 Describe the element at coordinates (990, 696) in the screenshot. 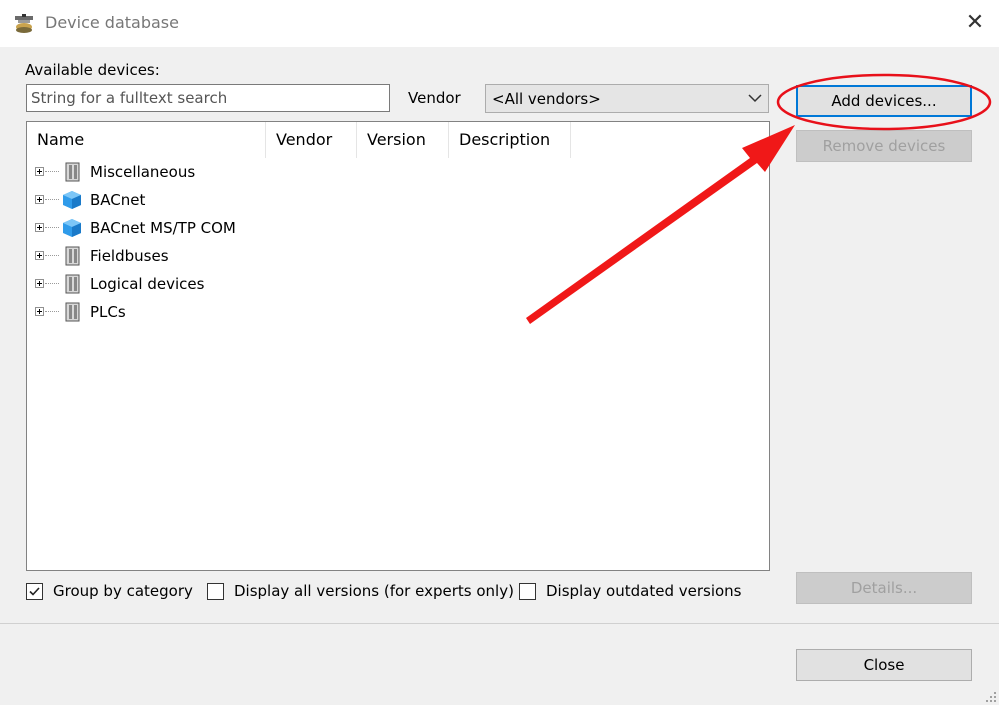

I see `resize-grip-icon` at that location.